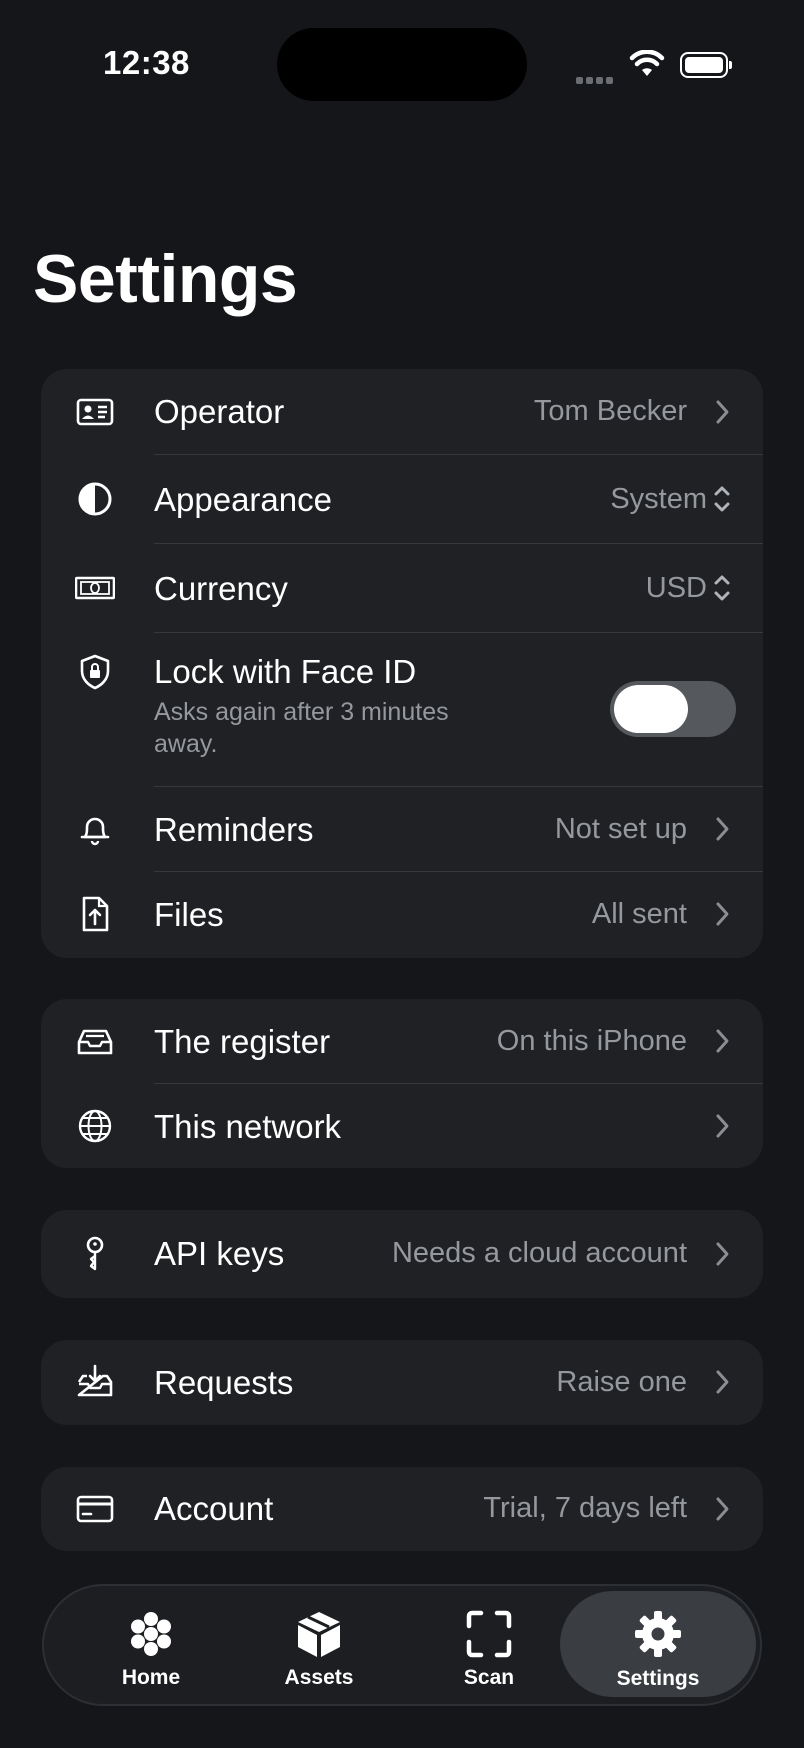 This screenshot has width=804, height=1748. I want to click on reminders-row: Reminders Not set up, so click(402, 829).